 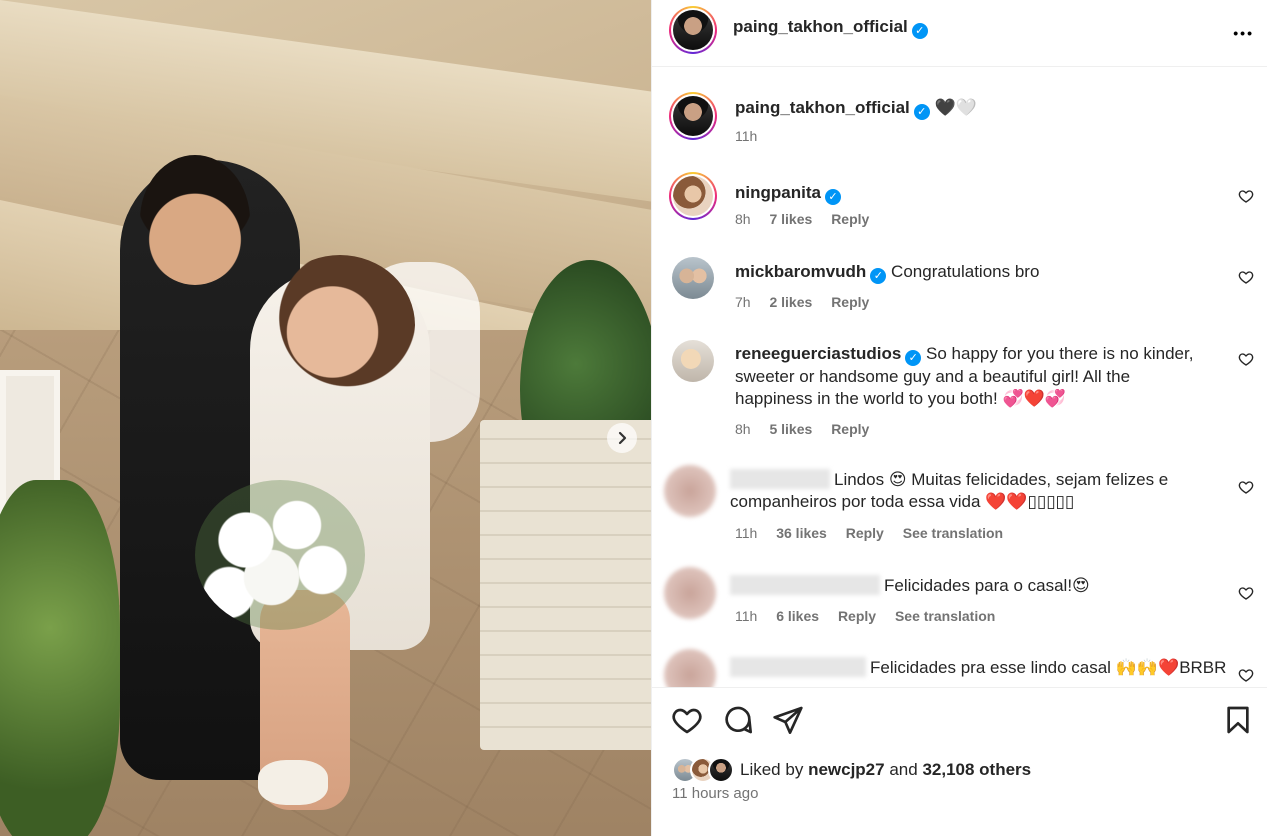 What do you see at coordinates (788, 720) in the screenshot?
I see `share-icon` at bounding box center [788, 720].